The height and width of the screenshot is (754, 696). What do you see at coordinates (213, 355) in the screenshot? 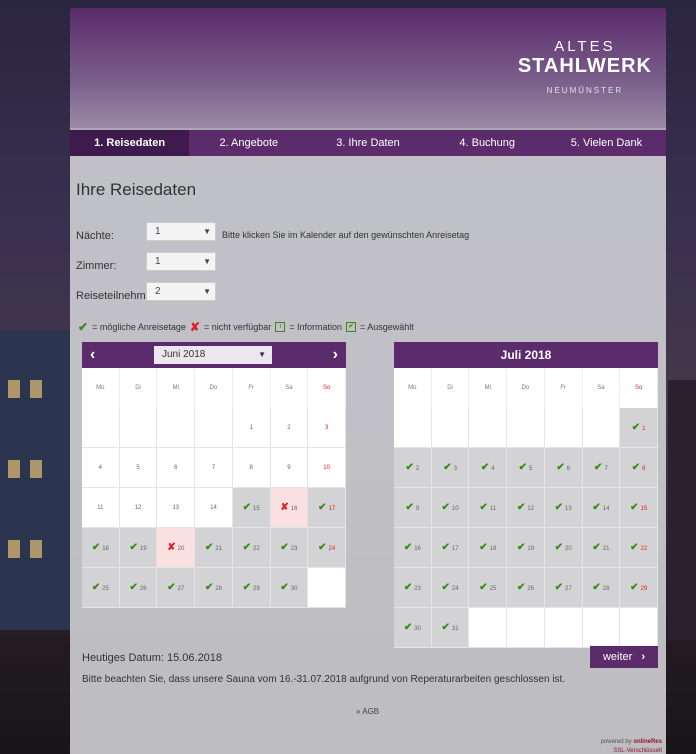
I see `month-select: Juni 2018 ▼` at bounding box center [213, 355].